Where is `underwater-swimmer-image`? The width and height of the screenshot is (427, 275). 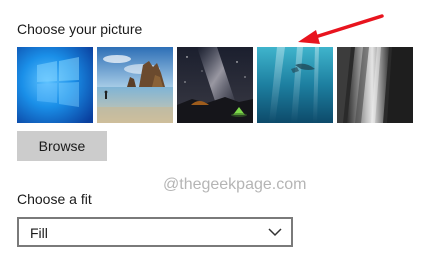
underwater-swimmer-image is located at coordinates (295, 85).